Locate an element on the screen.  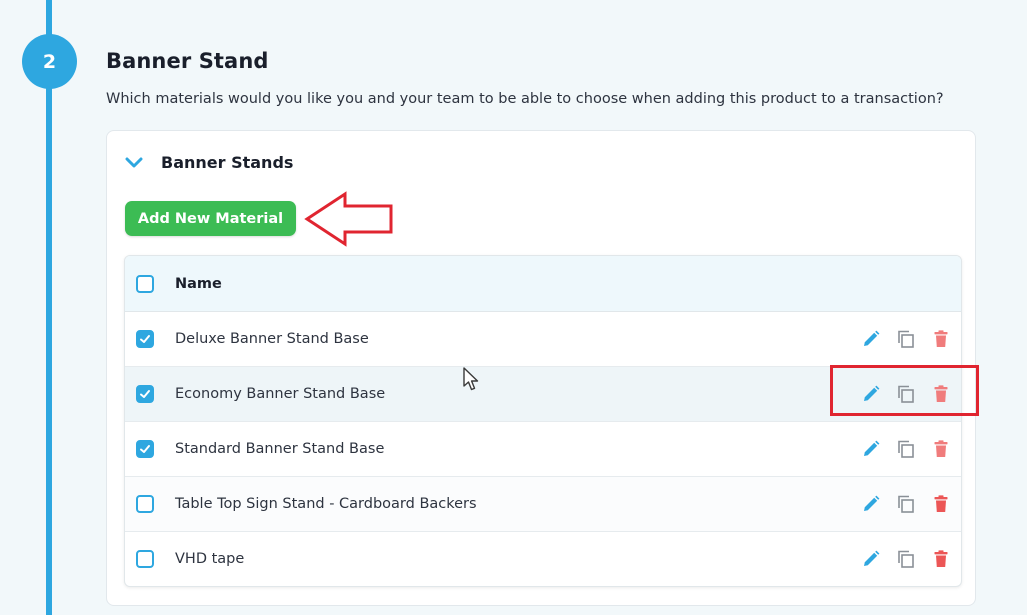
annotation-arrow-icon is located at coordinates (348, 219).